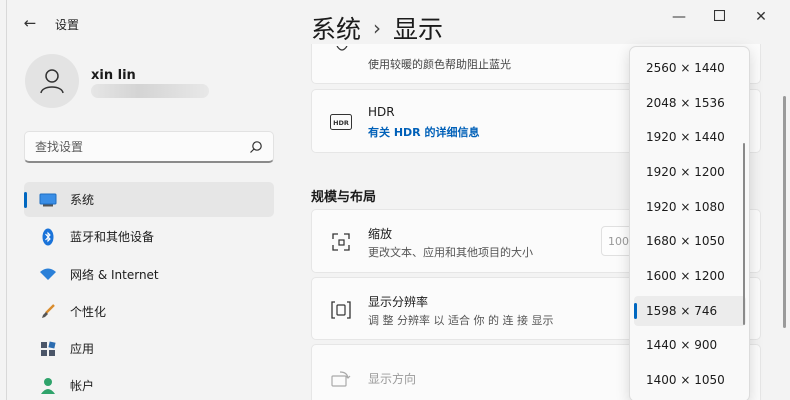  What do you see at coordinates (690, 241) in the screenshot?
I see `resolution-option: 1680 × 1050` at bounding box center [690, 241].